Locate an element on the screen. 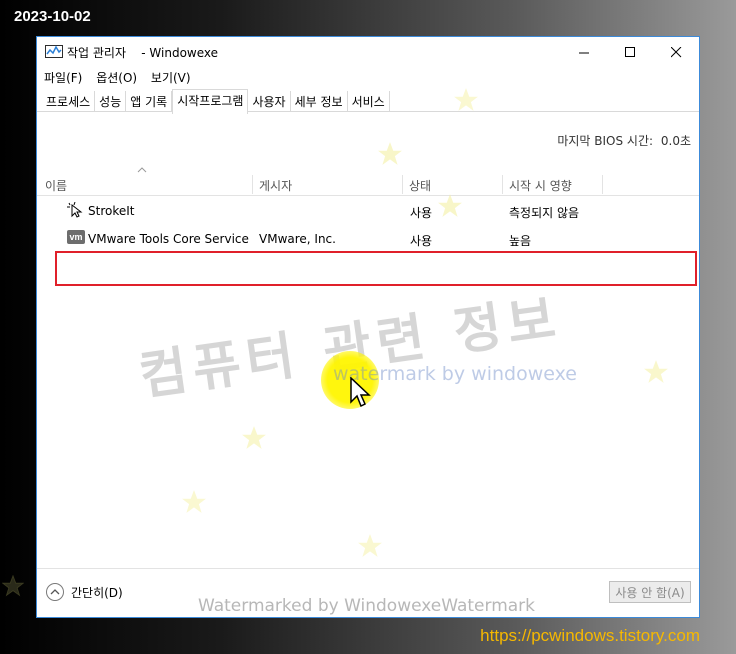 The height and width of the screenshot is (654, 736). bios-time: 마지막 BIOS 시간: 0.0초 is located at coordinates (624, 140).